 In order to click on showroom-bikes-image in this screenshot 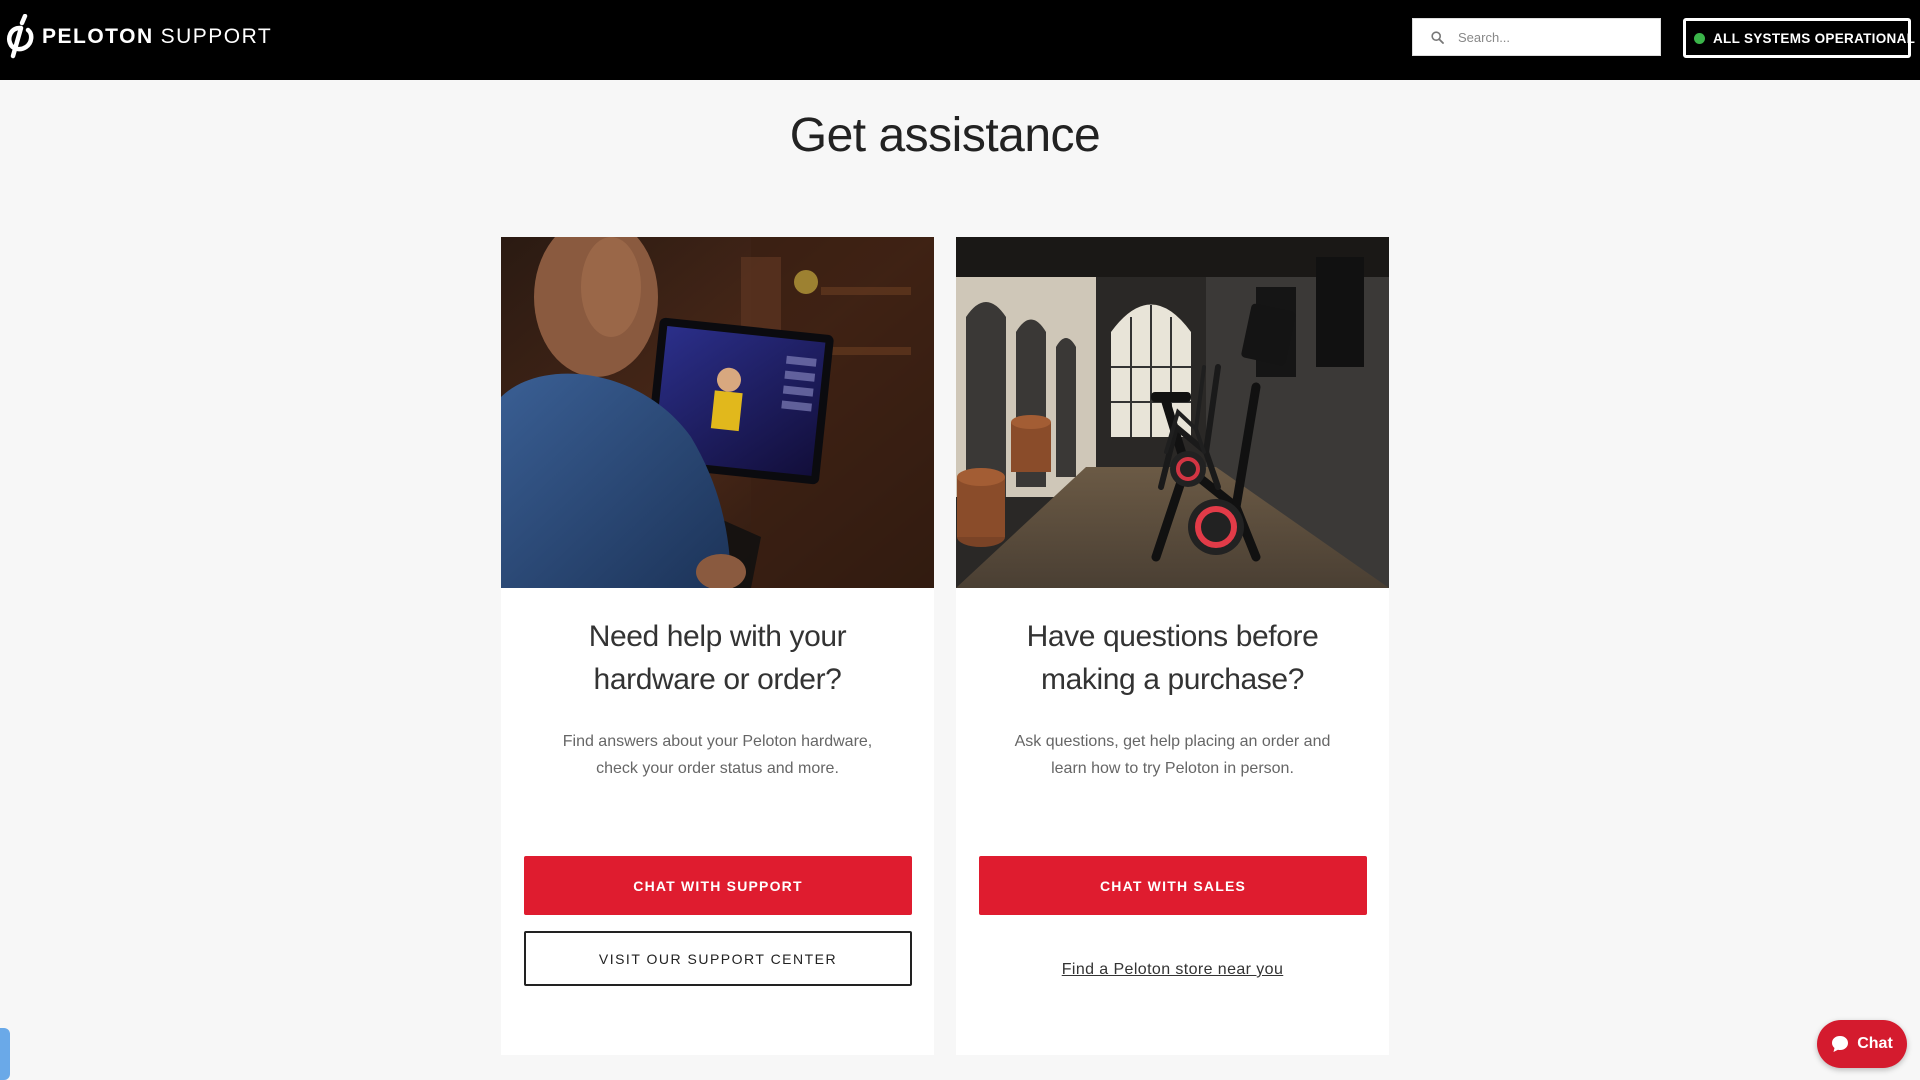, I will do `click(1172, 412)`.